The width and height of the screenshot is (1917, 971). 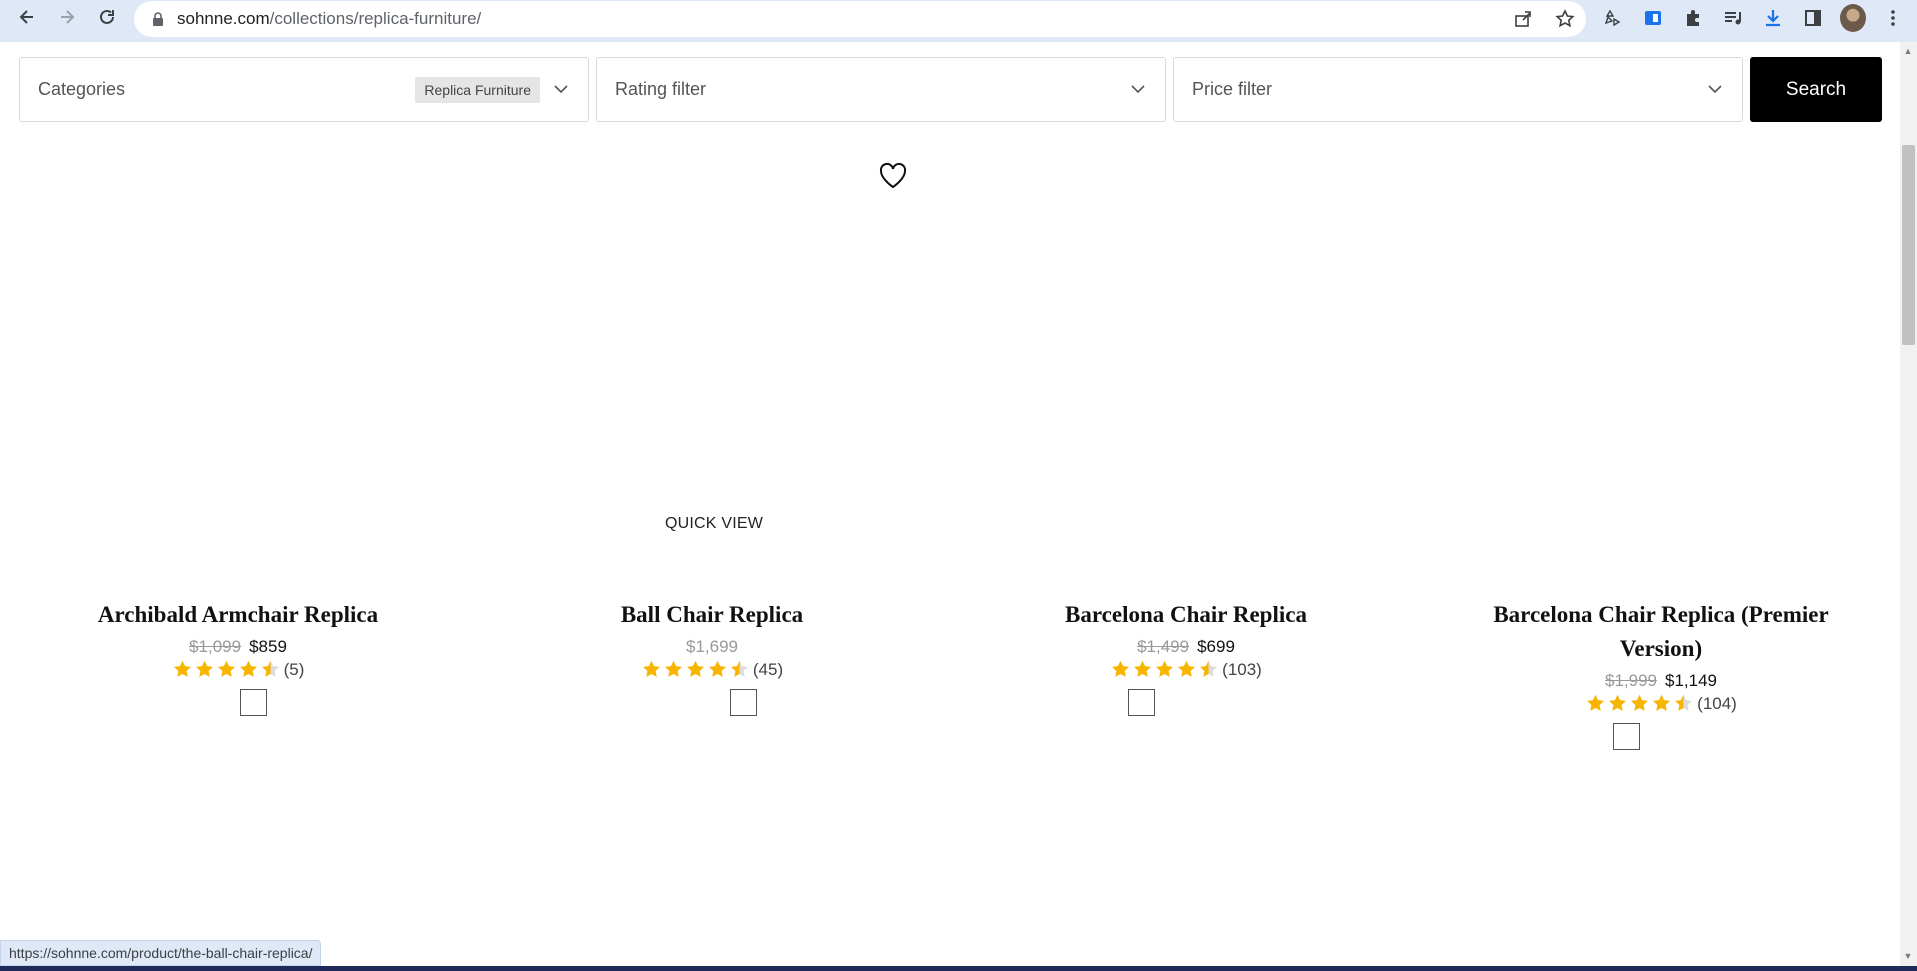 I want to click on side-panel-icon, so click(x=1813, y=18).